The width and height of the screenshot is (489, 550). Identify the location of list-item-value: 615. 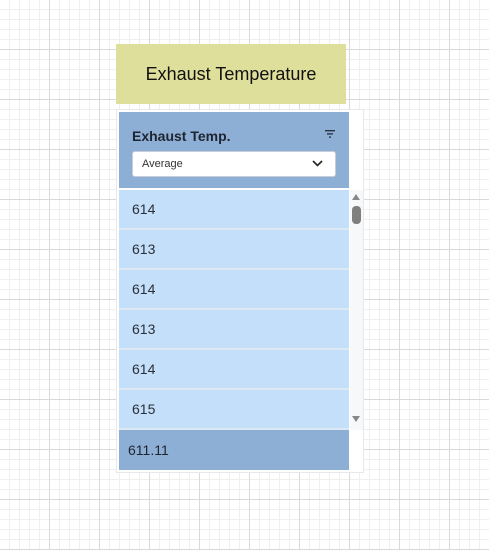
(144, 409).